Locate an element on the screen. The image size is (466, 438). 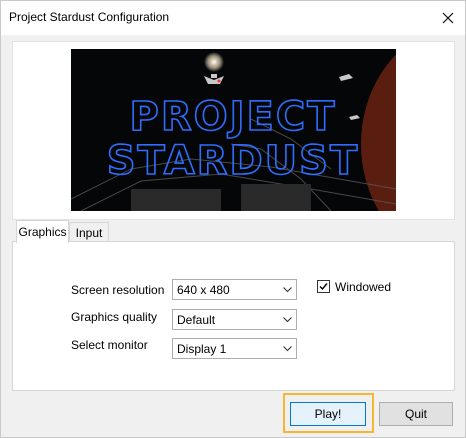
tab-strip: Graphics Input is located at coordinates (233, 231).